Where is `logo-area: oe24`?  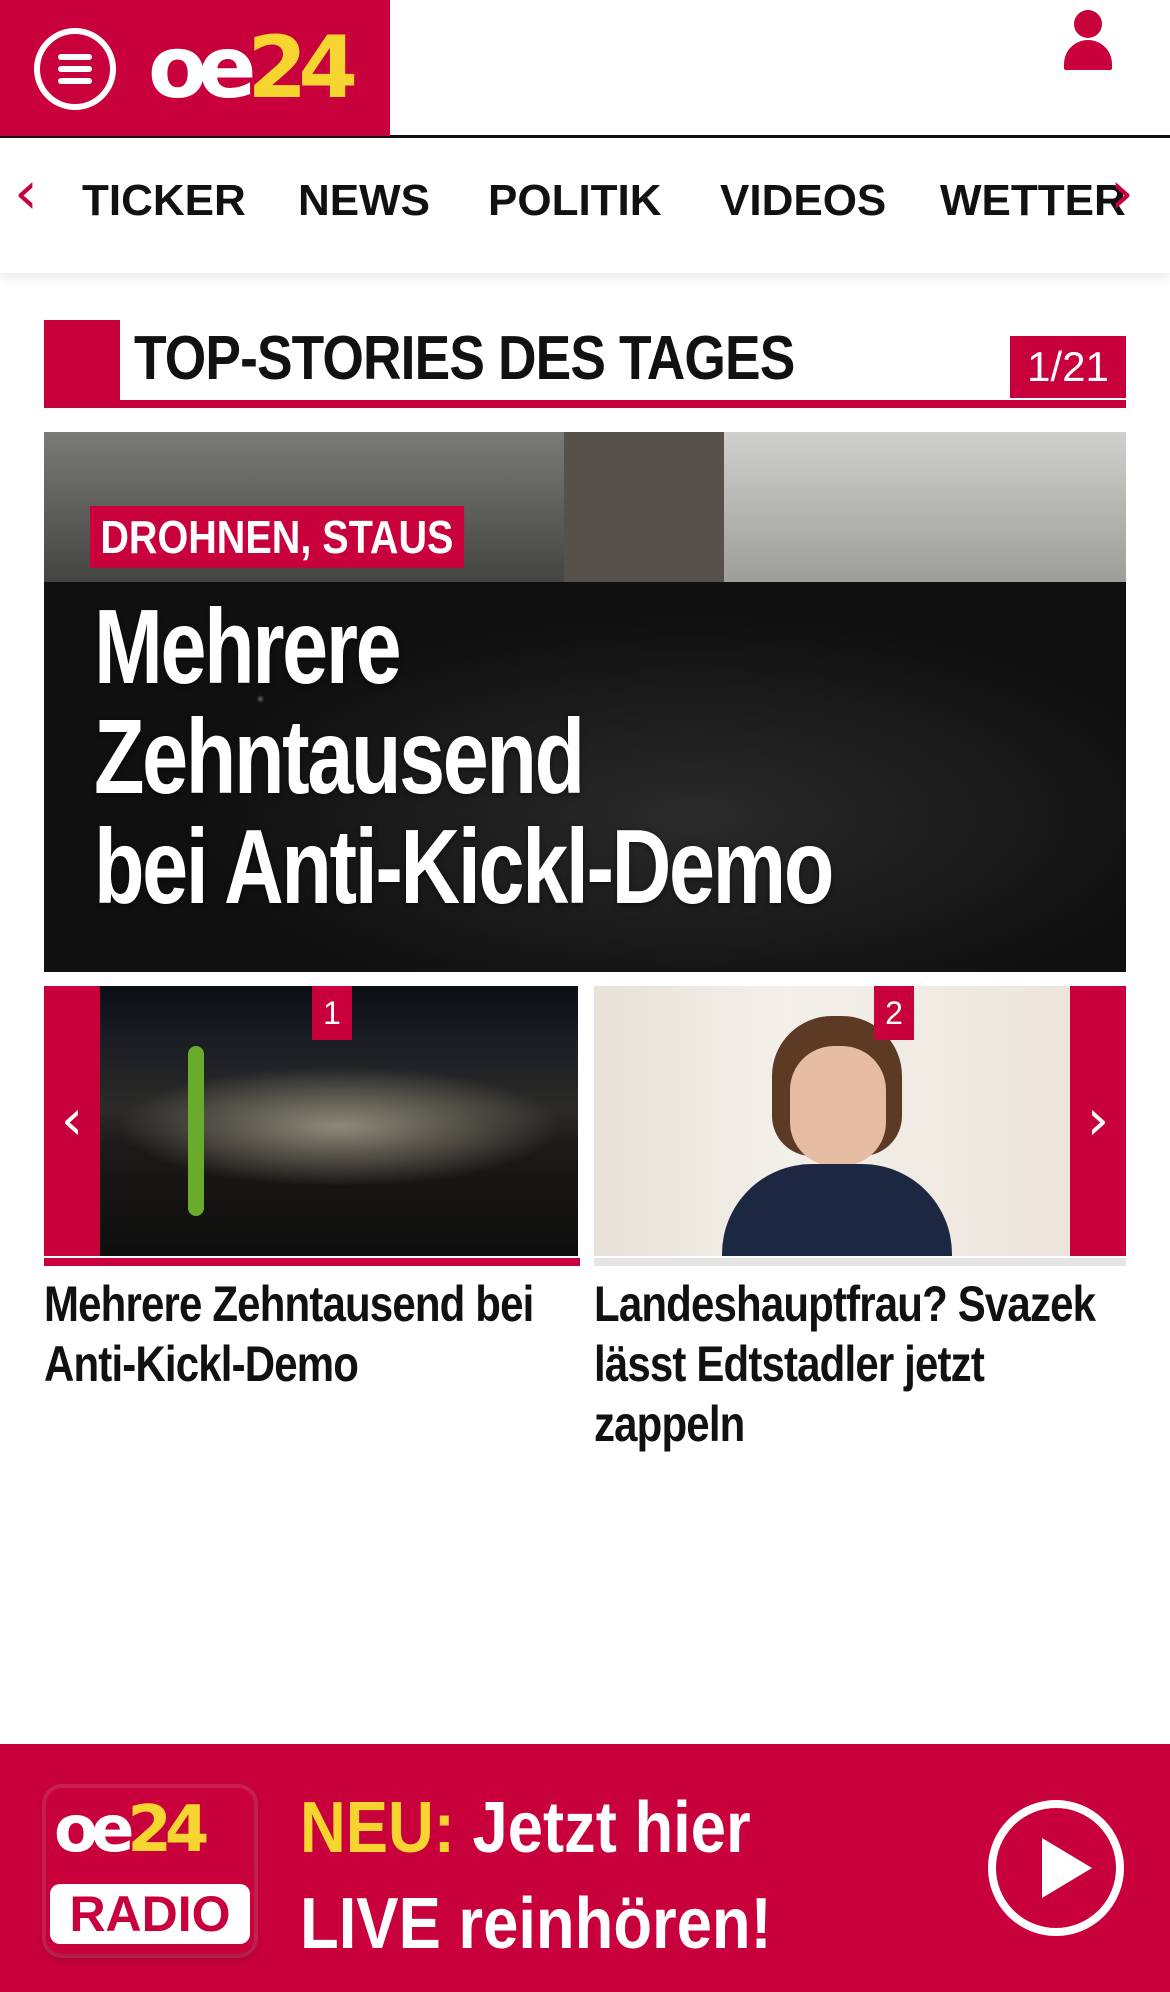
logo-area: oe24 is located at coordinates (195, 68).